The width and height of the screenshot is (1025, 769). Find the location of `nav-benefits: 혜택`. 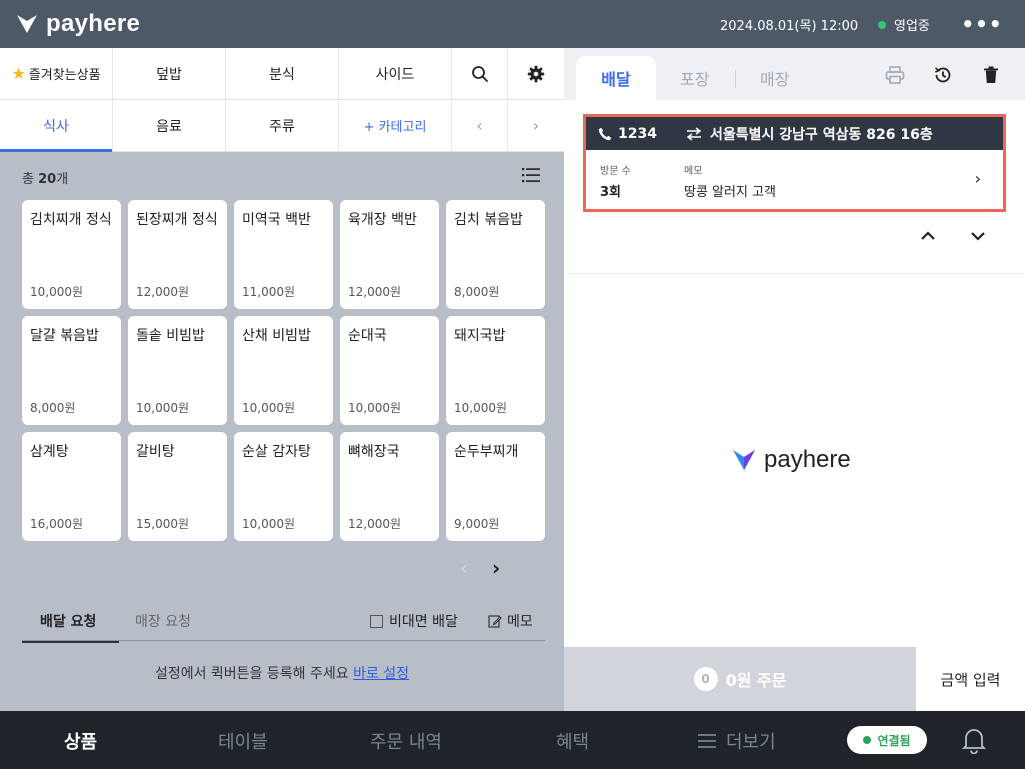

nav-benefits: 혜택 is located at coordinates (572, 741).